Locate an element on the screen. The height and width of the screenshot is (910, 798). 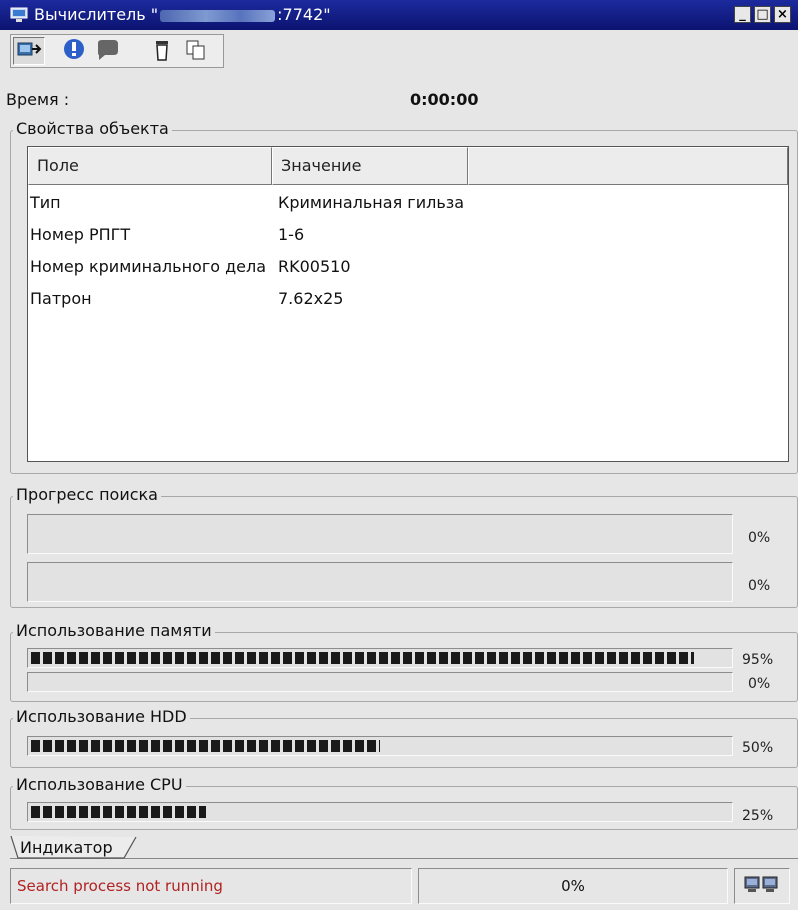
cell-value: RK00510 is located at coordinates (314, 266).